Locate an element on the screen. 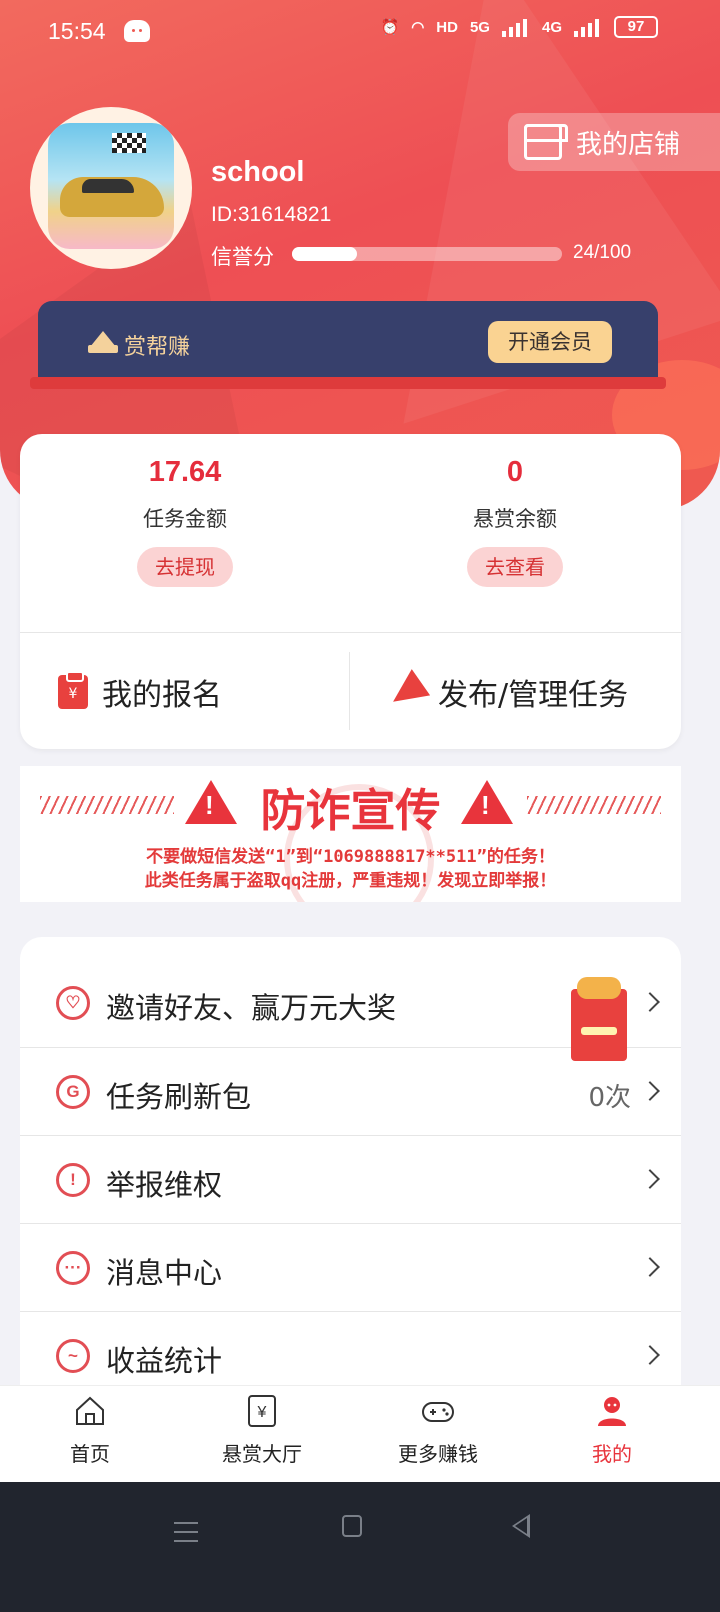 This screenshot has width=720, height=1612. reward-balance-label: 悬赏余额 is located at coordinates (515, 519).